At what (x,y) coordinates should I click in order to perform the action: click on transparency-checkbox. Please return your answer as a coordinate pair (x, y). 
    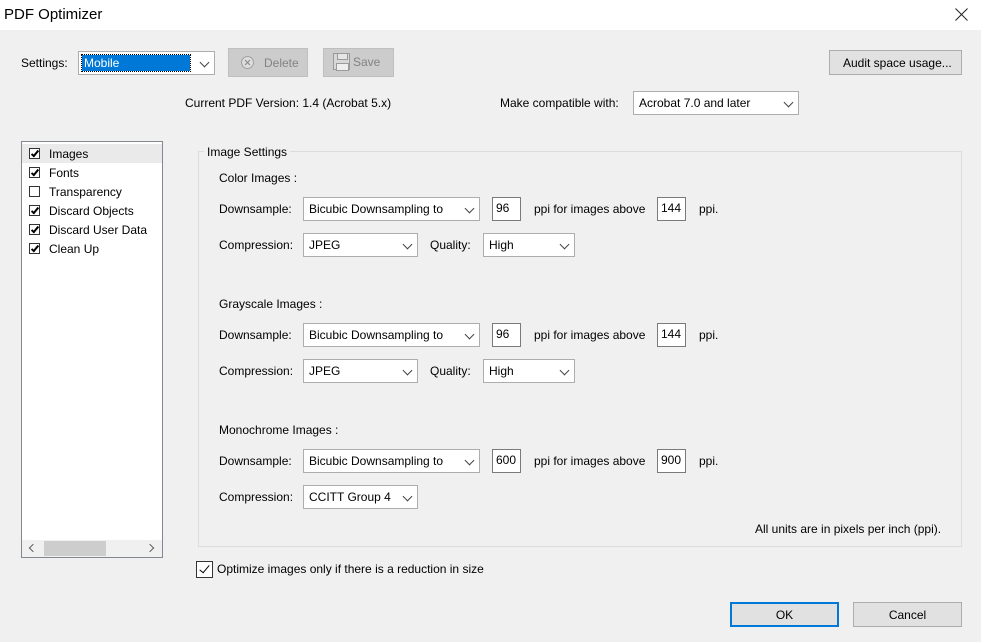
    Looking at the image, I should click on (34, 191).